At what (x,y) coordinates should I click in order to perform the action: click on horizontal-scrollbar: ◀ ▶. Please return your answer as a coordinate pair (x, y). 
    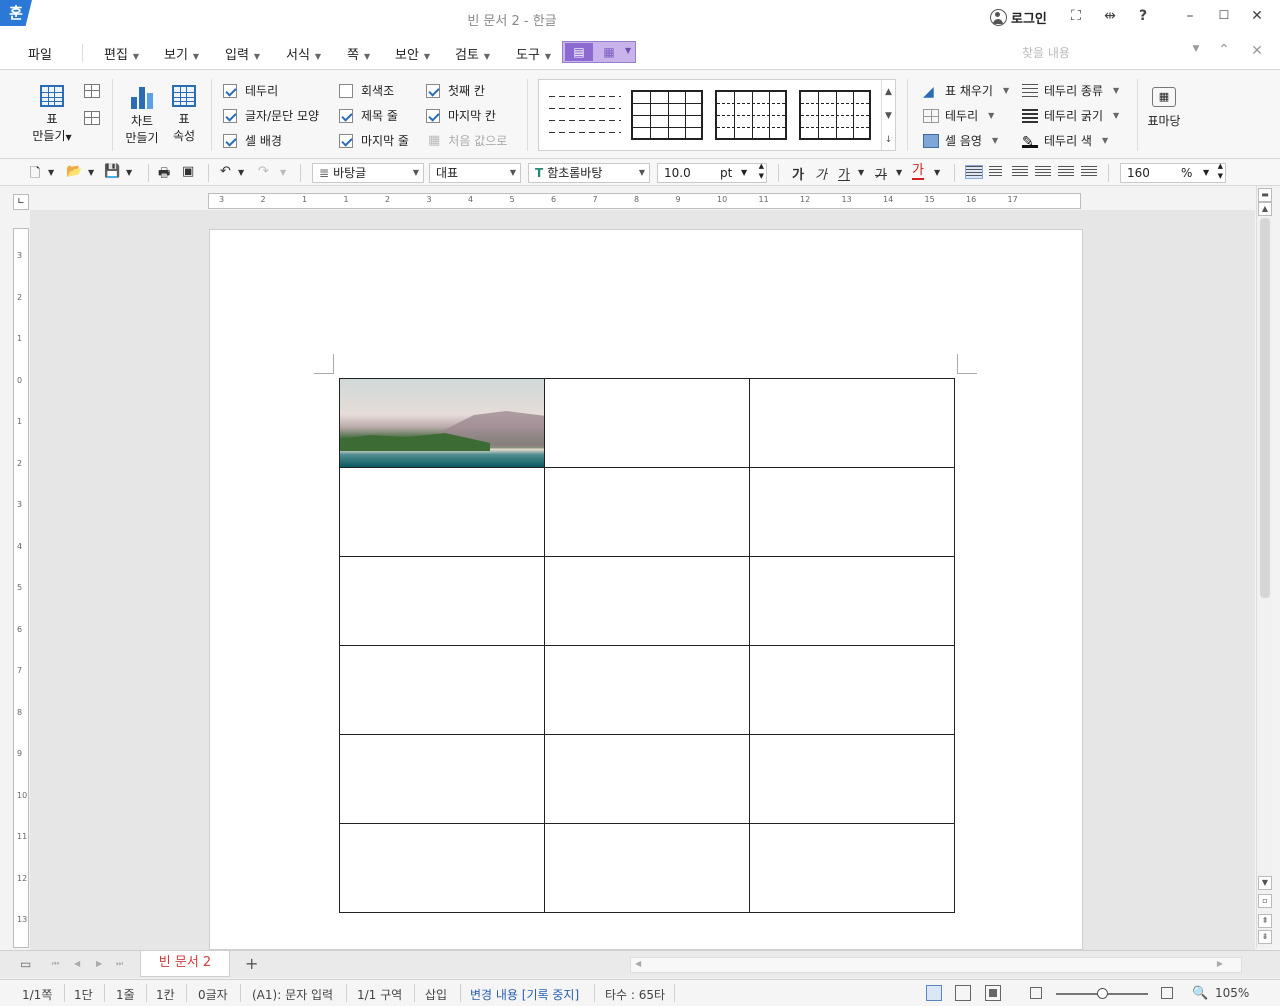
    Looking at the image, I should click on (936, 965).